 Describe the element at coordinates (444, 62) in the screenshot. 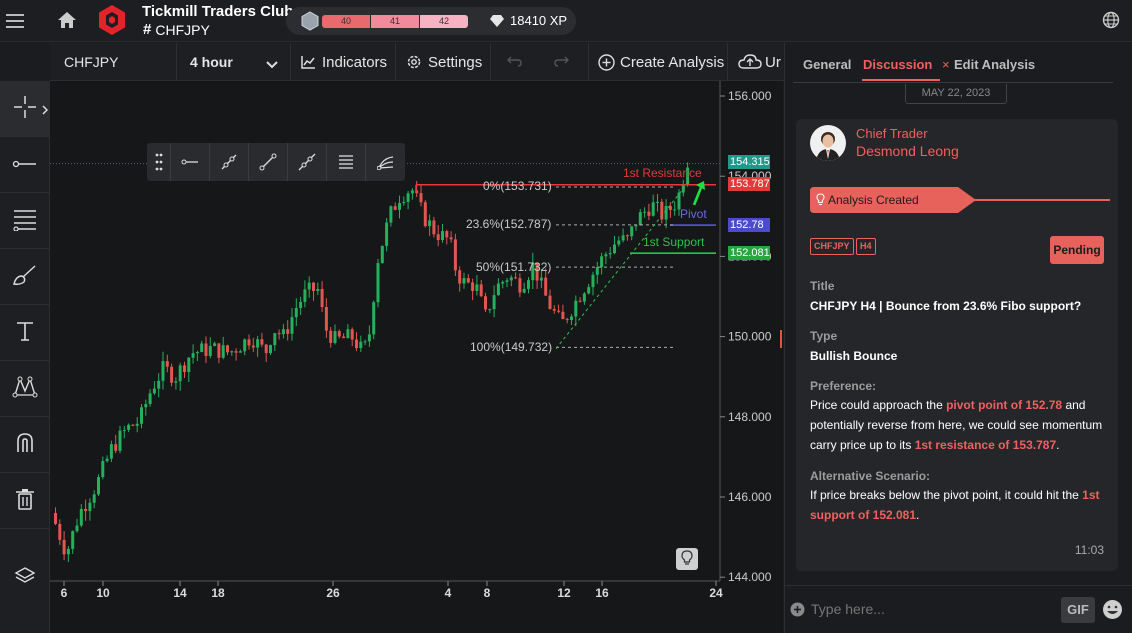

I see `settings-button: Settings` at that location.